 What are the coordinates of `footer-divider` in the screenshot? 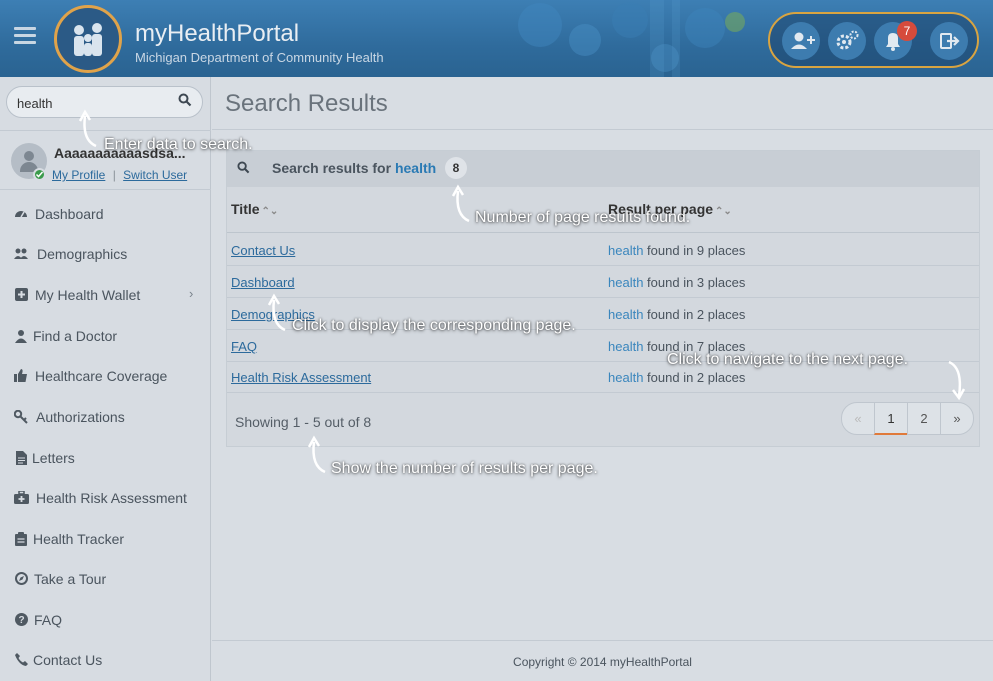 It's located at (602, 640).